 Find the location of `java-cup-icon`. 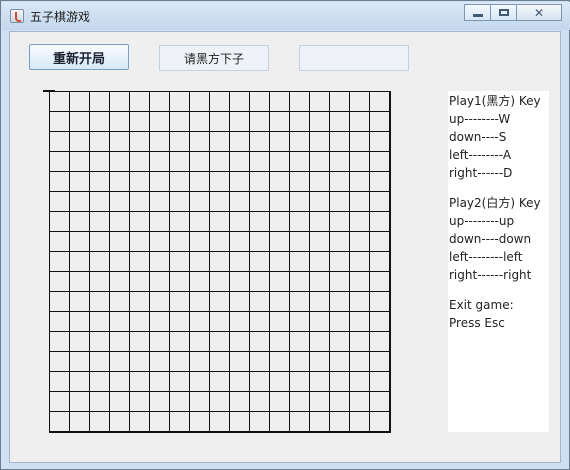

java-cup-icon is located at coordinates (17, 16).